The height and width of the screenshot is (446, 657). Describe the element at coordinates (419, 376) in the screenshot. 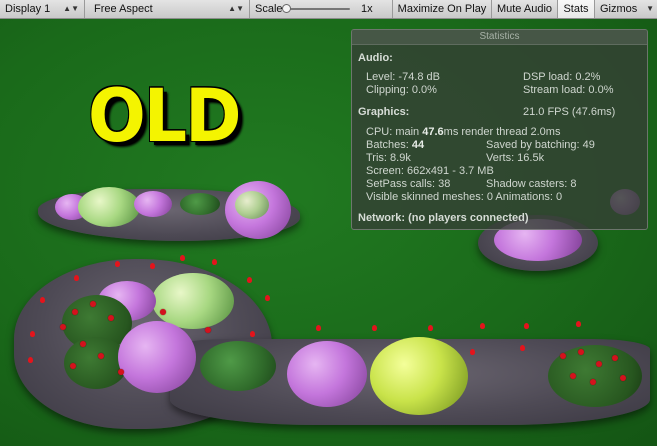

I see `yellow-green-bush` at that location.